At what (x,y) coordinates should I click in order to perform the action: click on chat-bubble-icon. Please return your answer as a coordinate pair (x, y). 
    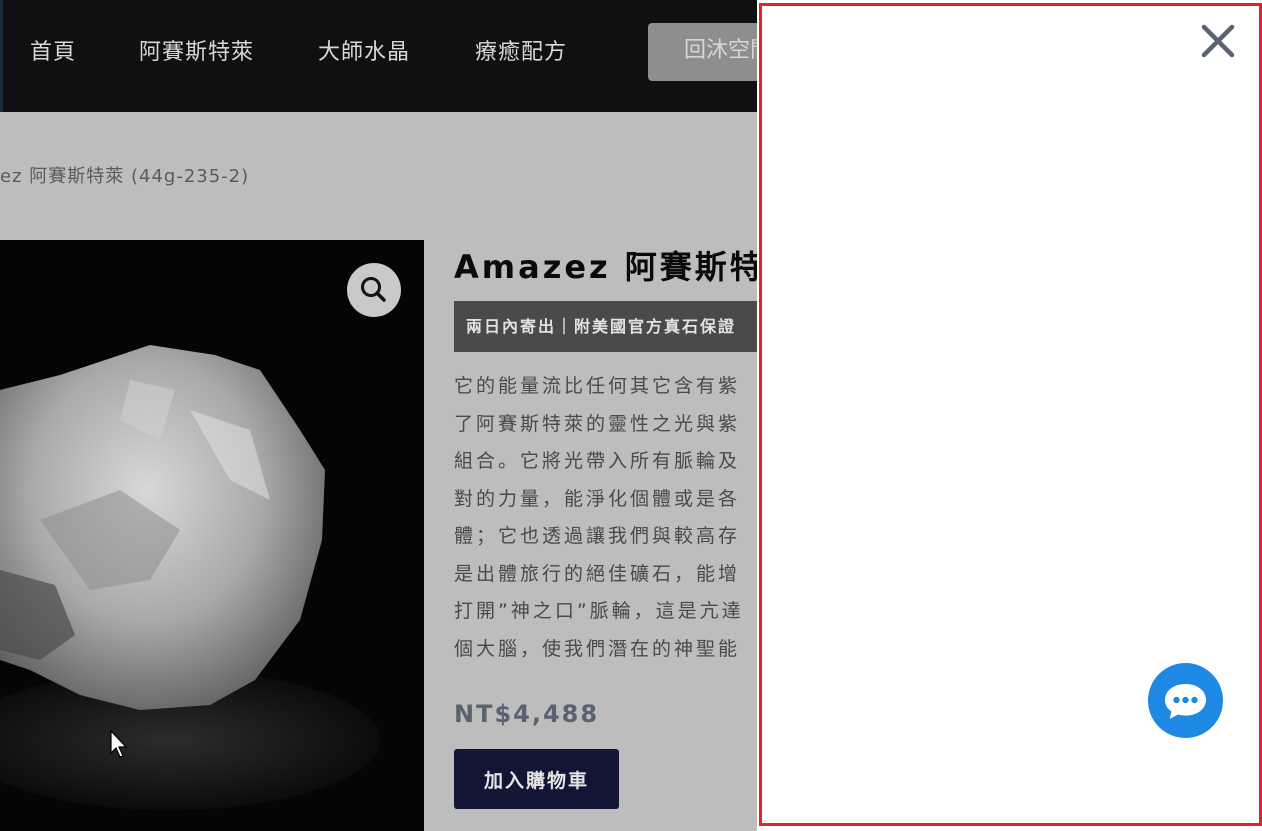
    Looking at the image, I should click on (1185, 701).